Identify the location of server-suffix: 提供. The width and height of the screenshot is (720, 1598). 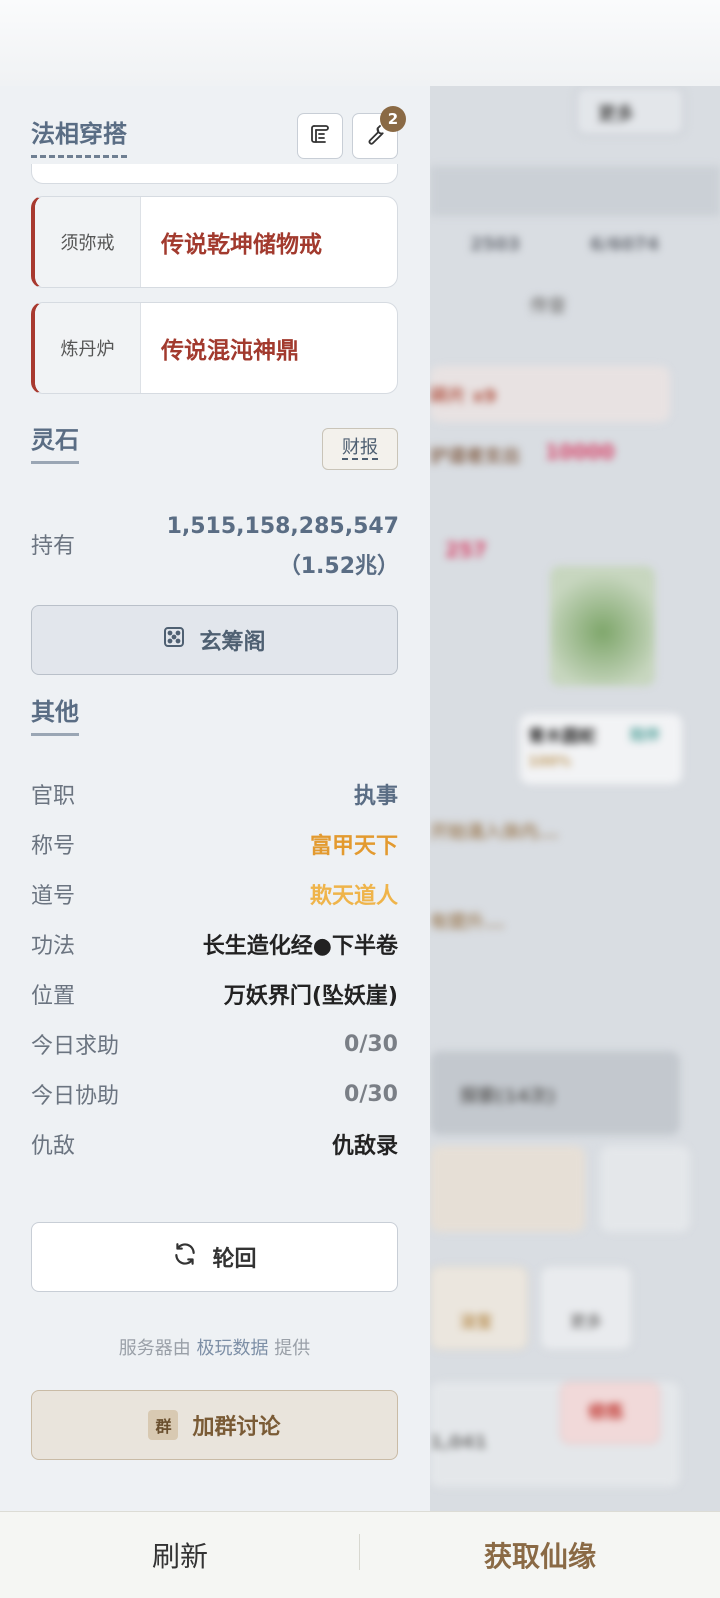
(292, 1348).